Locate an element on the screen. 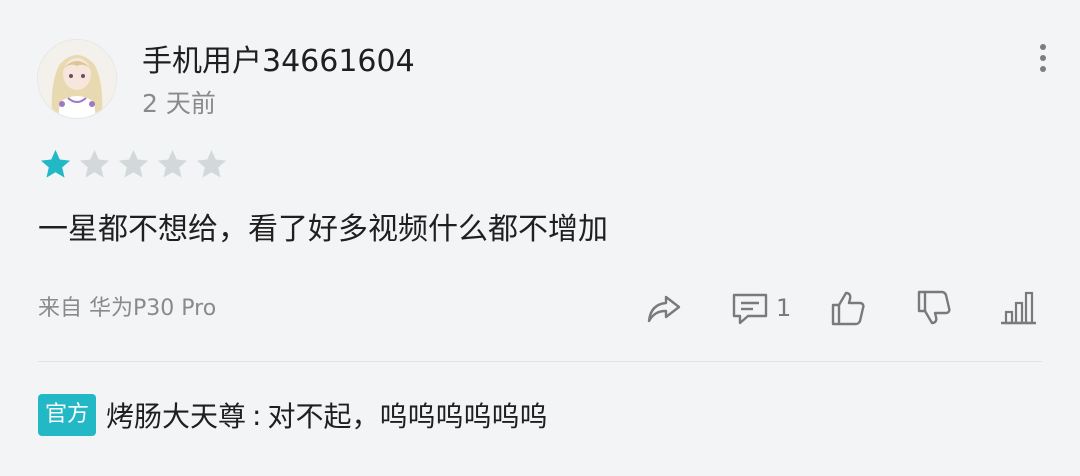 This screenshot has height=476, width=1080. star-rating is located at coordinates (133, 164).